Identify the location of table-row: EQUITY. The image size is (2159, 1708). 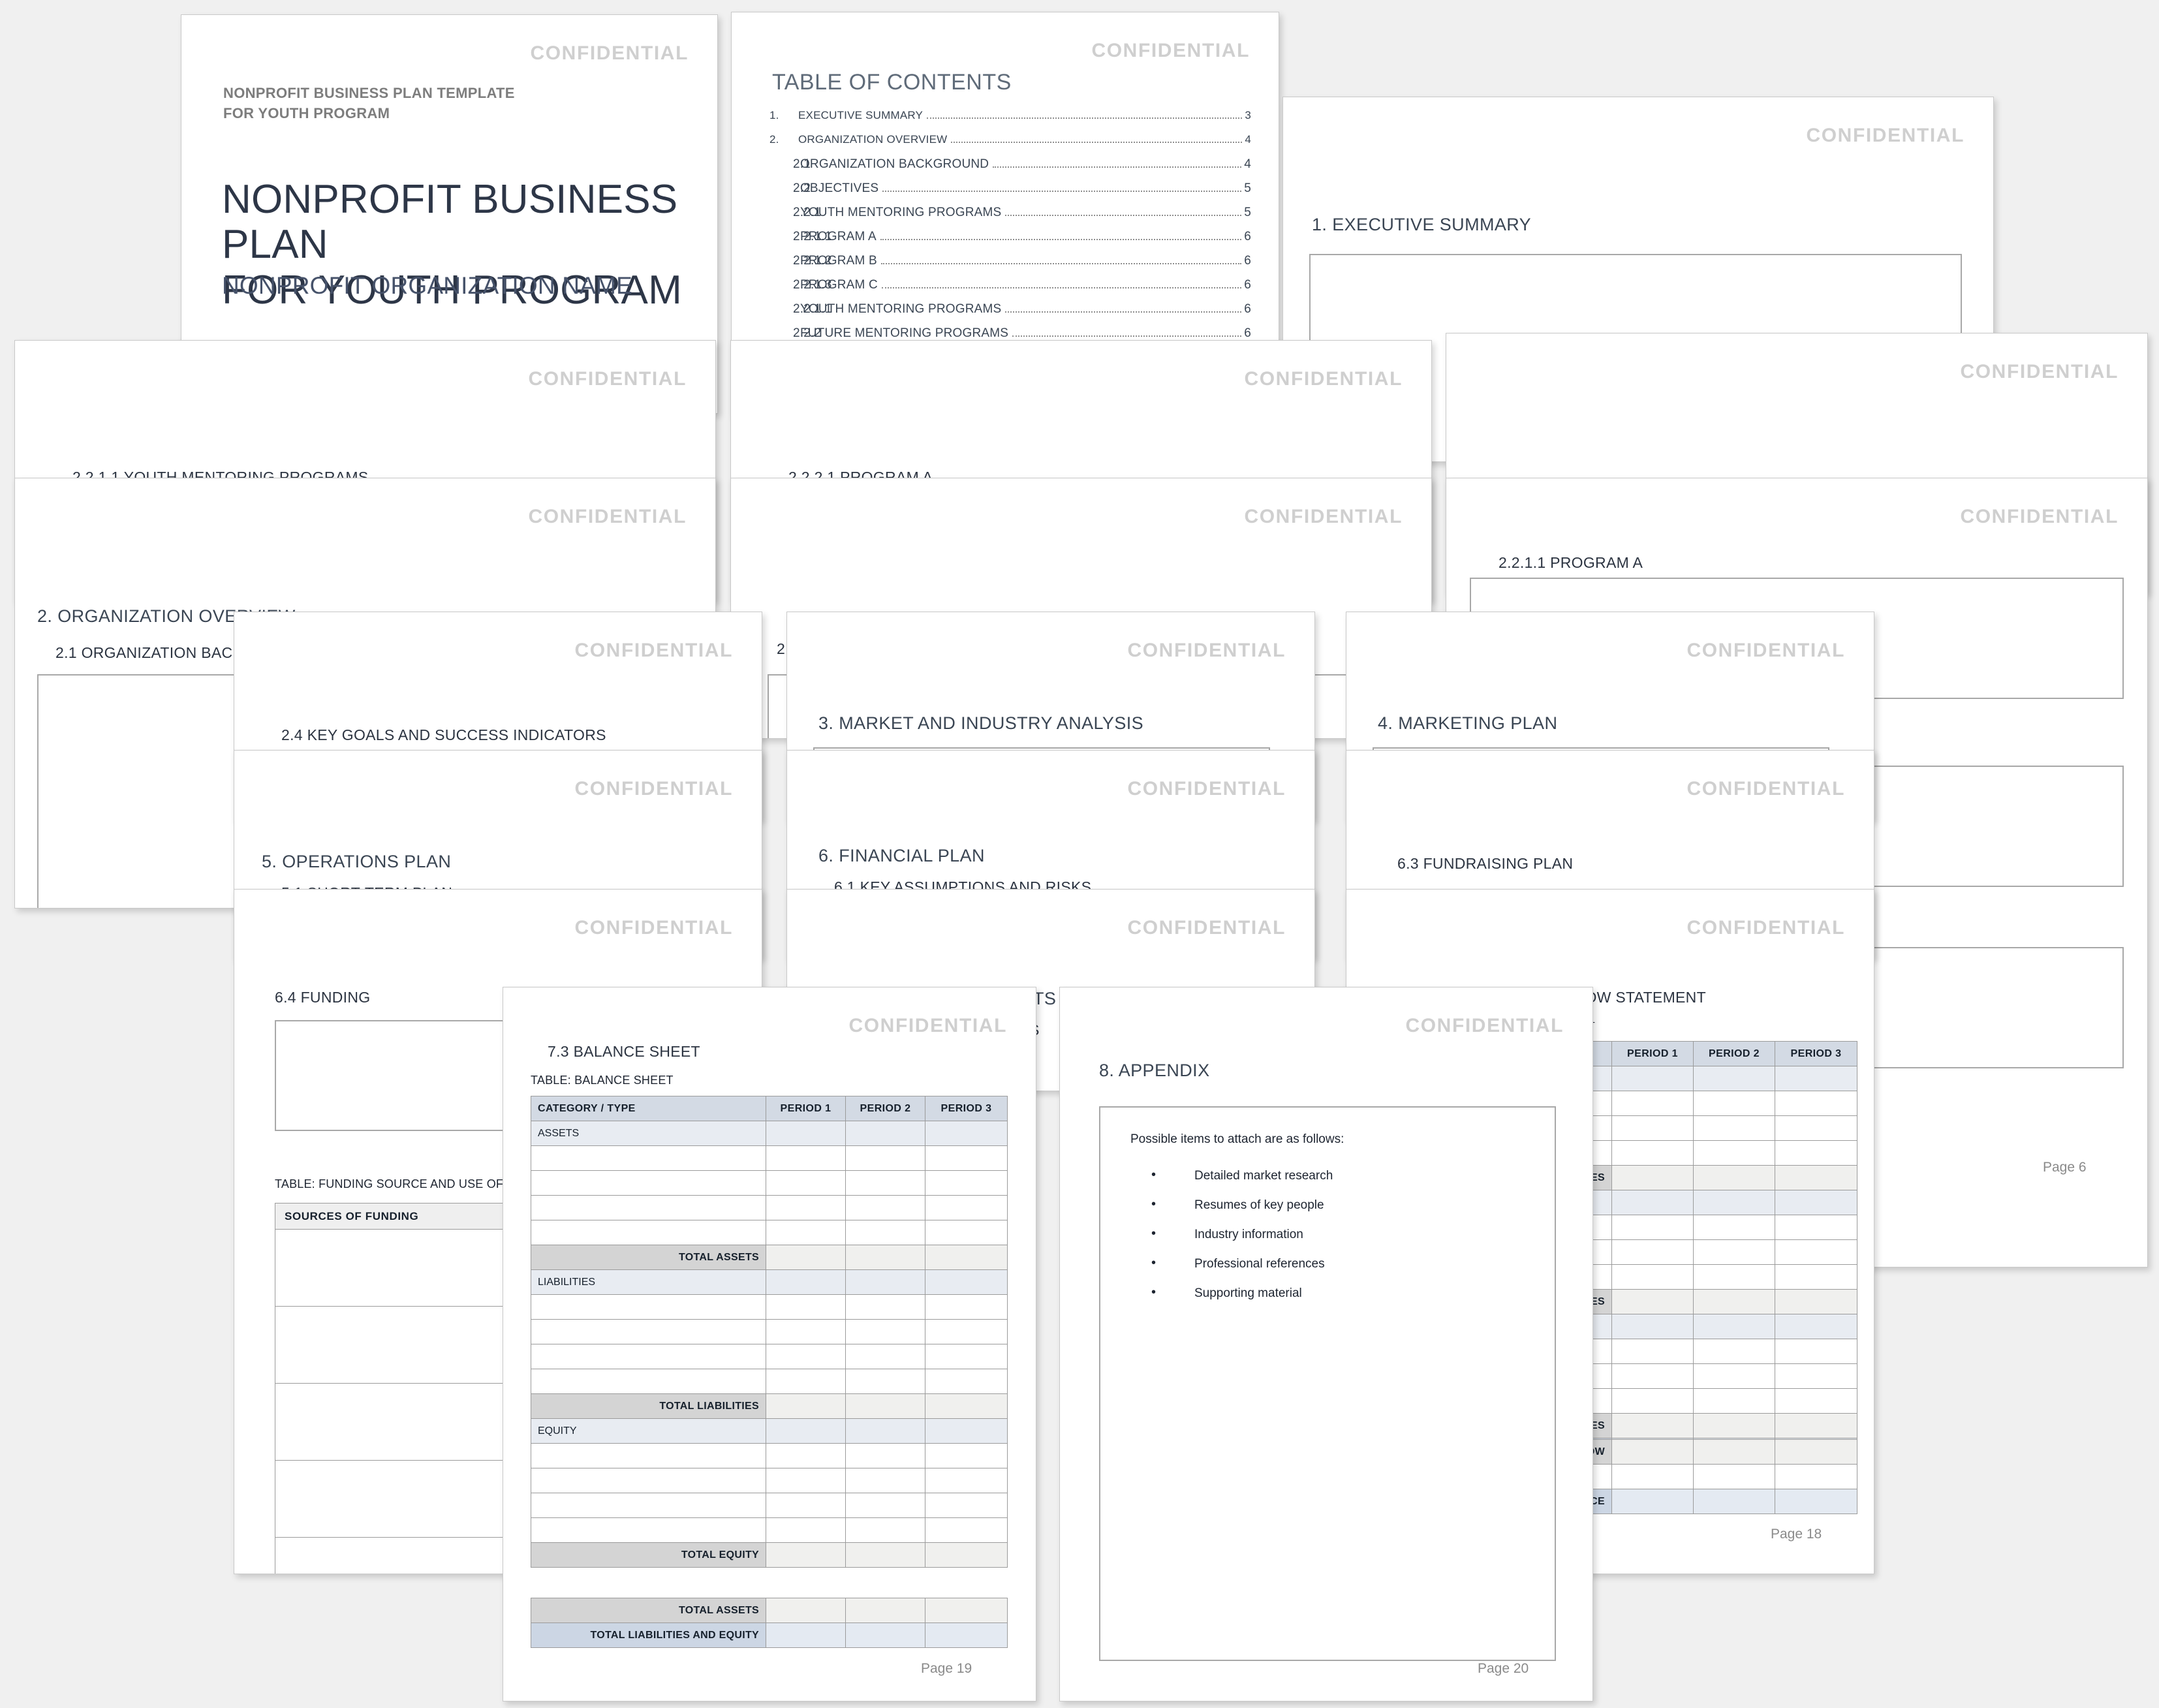
(769, 1431).